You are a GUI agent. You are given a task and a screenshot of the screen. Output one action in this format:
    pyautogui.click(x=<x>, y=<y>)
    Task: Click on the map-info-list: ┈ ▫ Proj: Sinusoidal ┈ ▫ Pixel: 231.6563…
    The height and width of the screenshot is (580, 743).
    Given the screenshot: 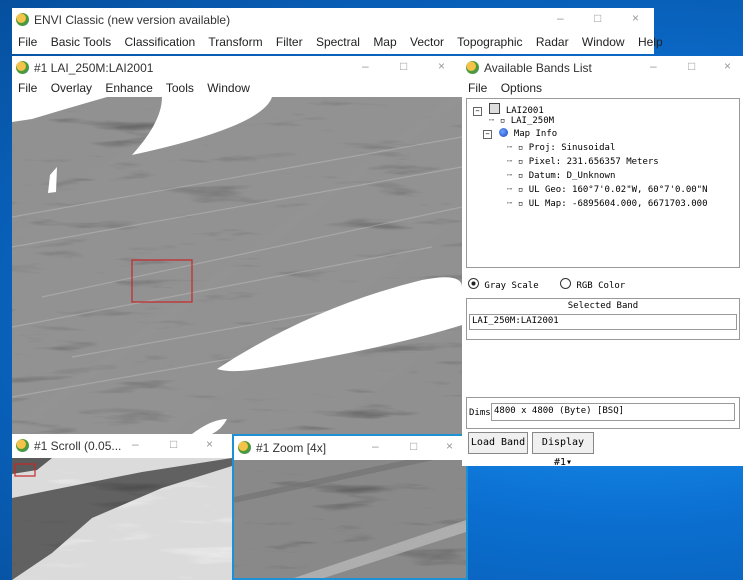 What is the action you would take?
    pyautogui.click(x=607, y=176)
    